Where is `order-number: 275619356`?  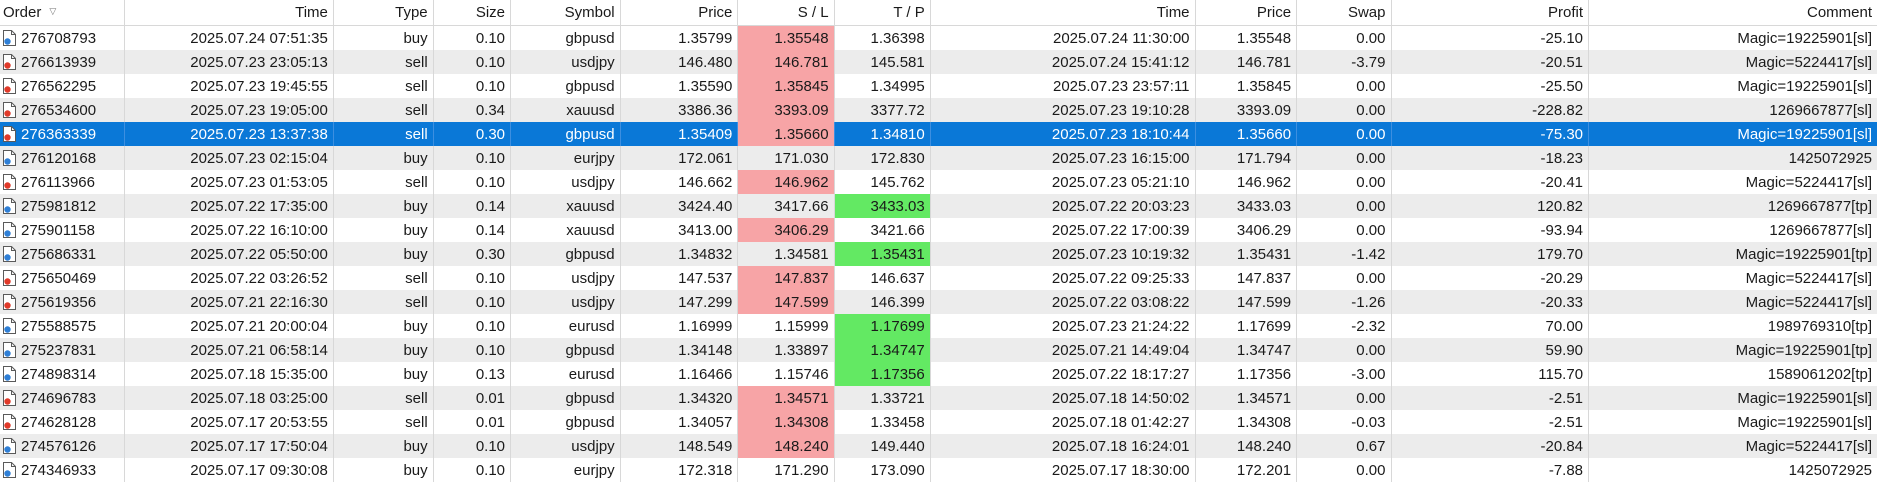
order-number: 275619356 is located at coordinates (59, 302).